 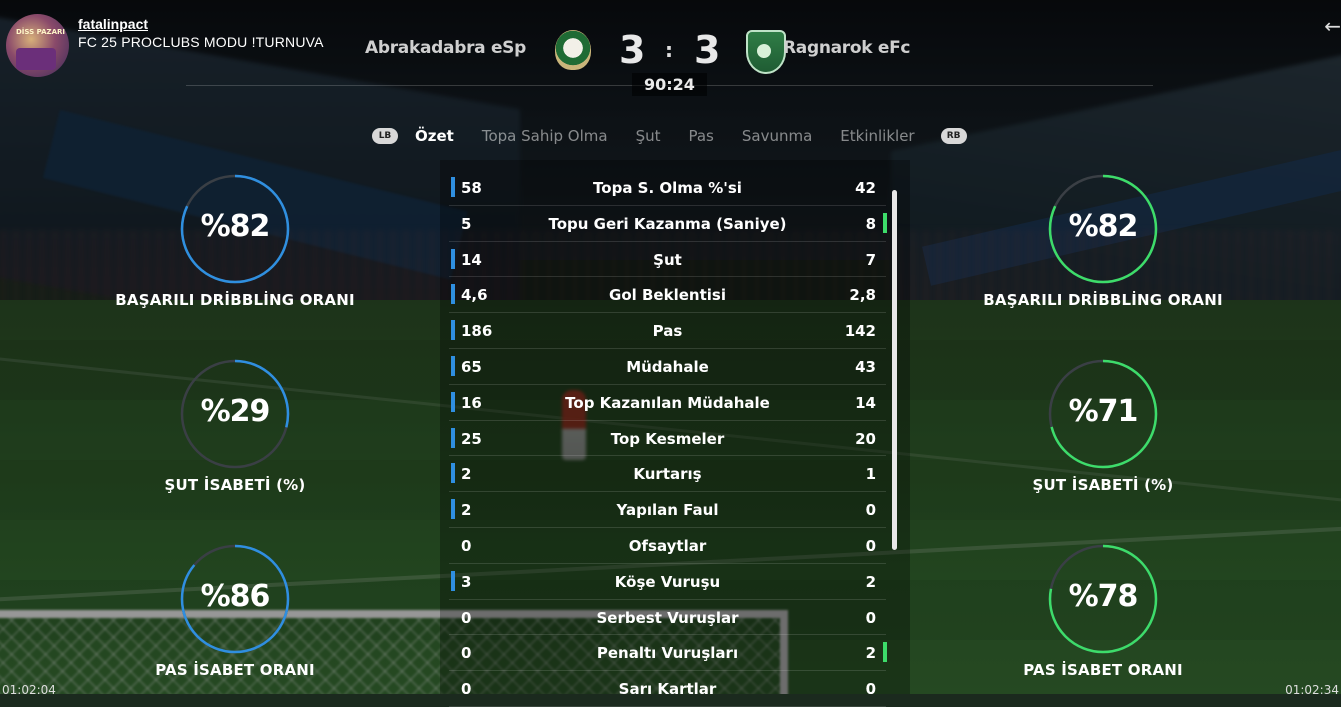 I want to click on stat-label: Top Kazanılan Müdahale, so click(x=667, y=402).